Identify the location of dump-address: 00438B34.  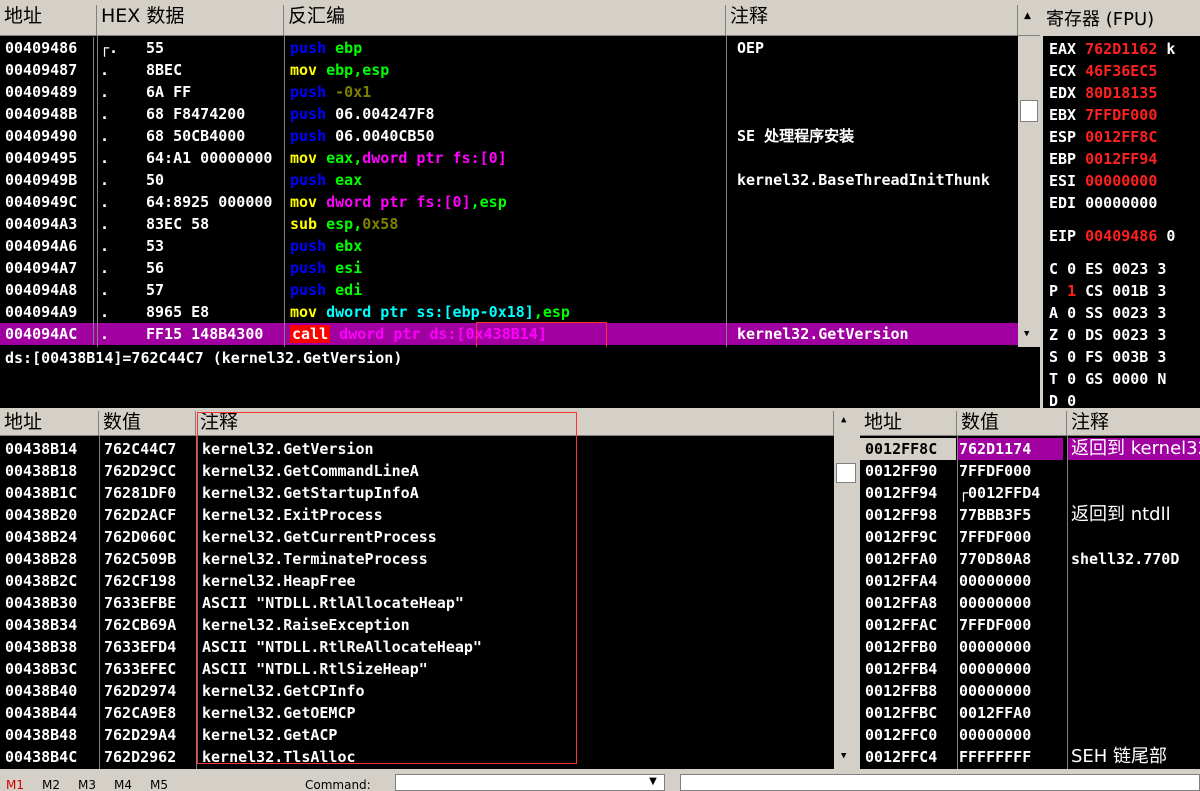
(48, 625).